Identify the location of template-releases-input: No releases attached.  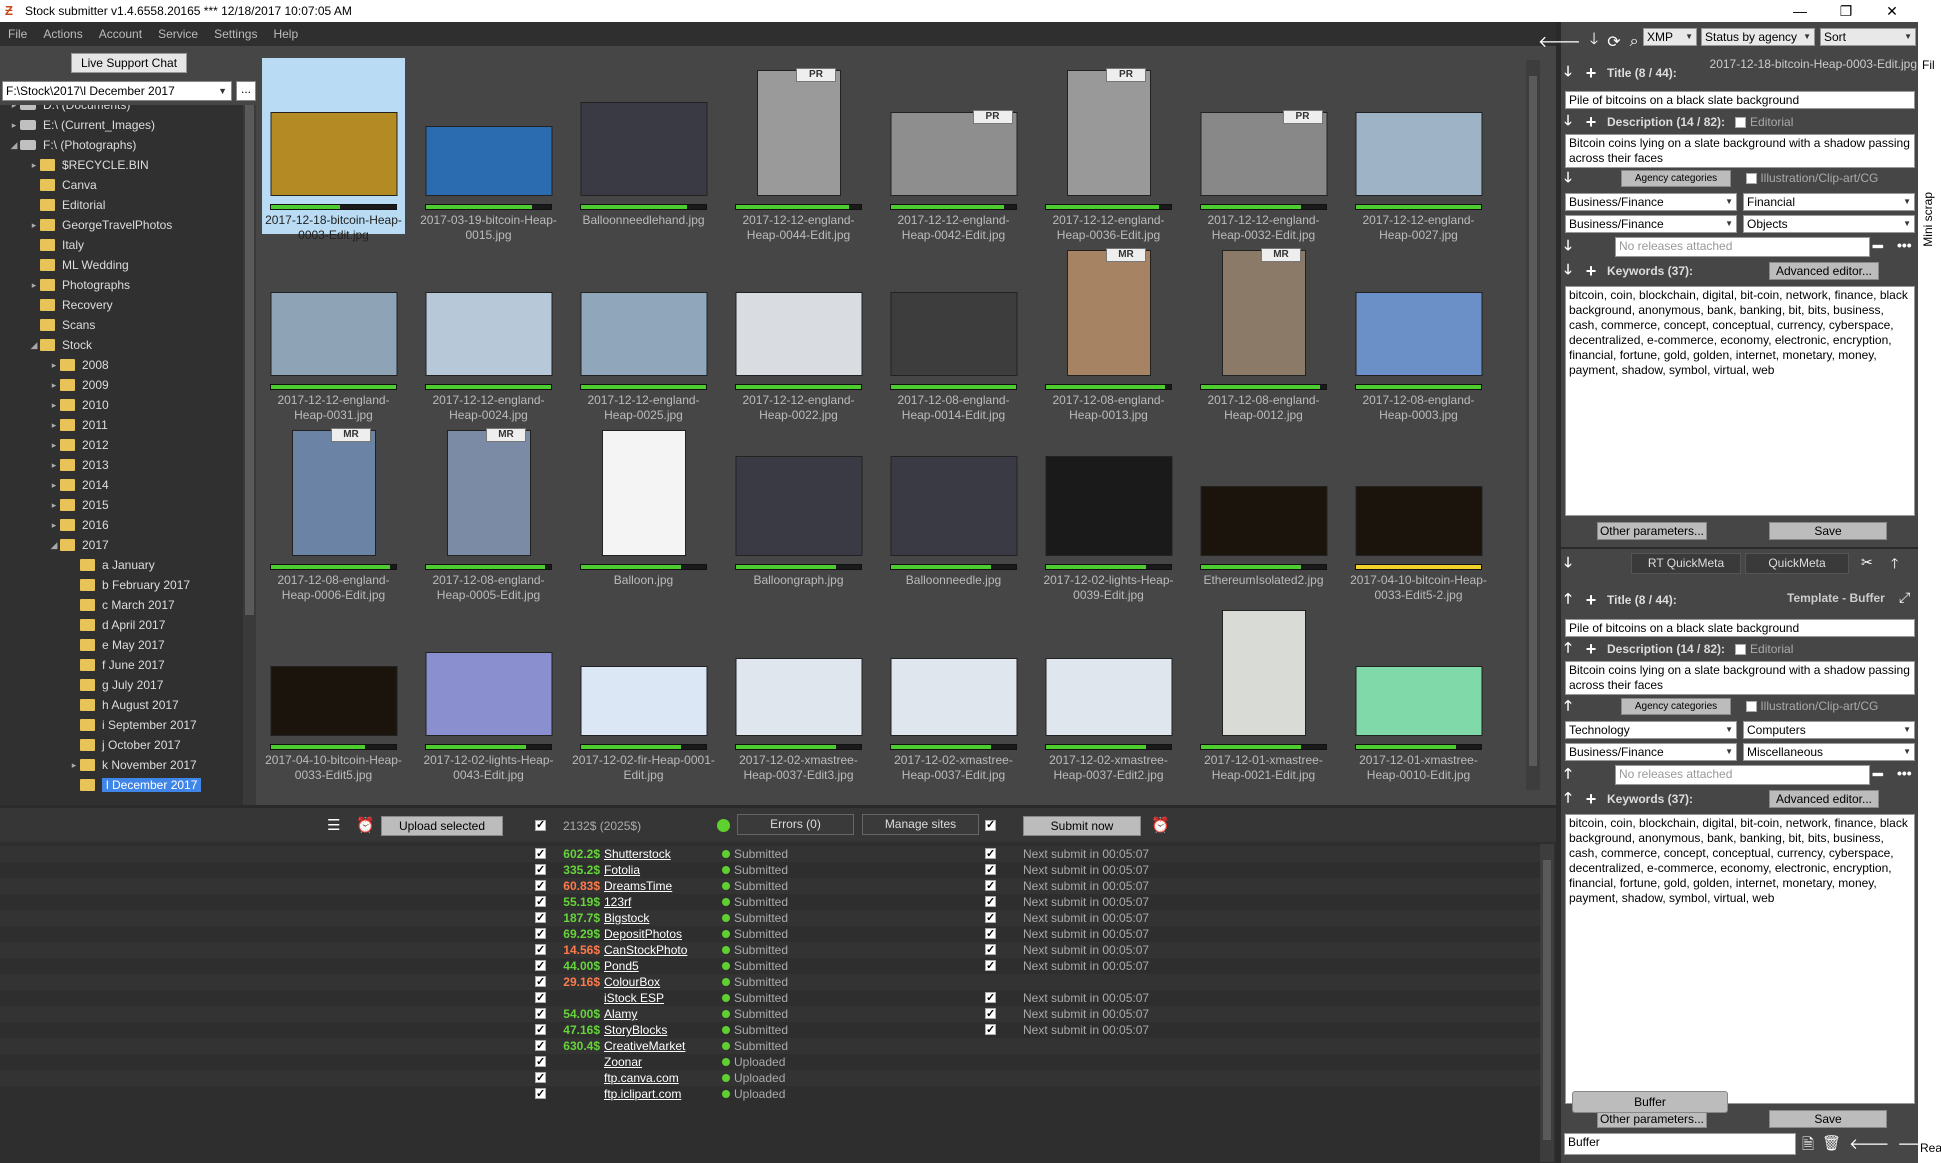
(1742, 775).